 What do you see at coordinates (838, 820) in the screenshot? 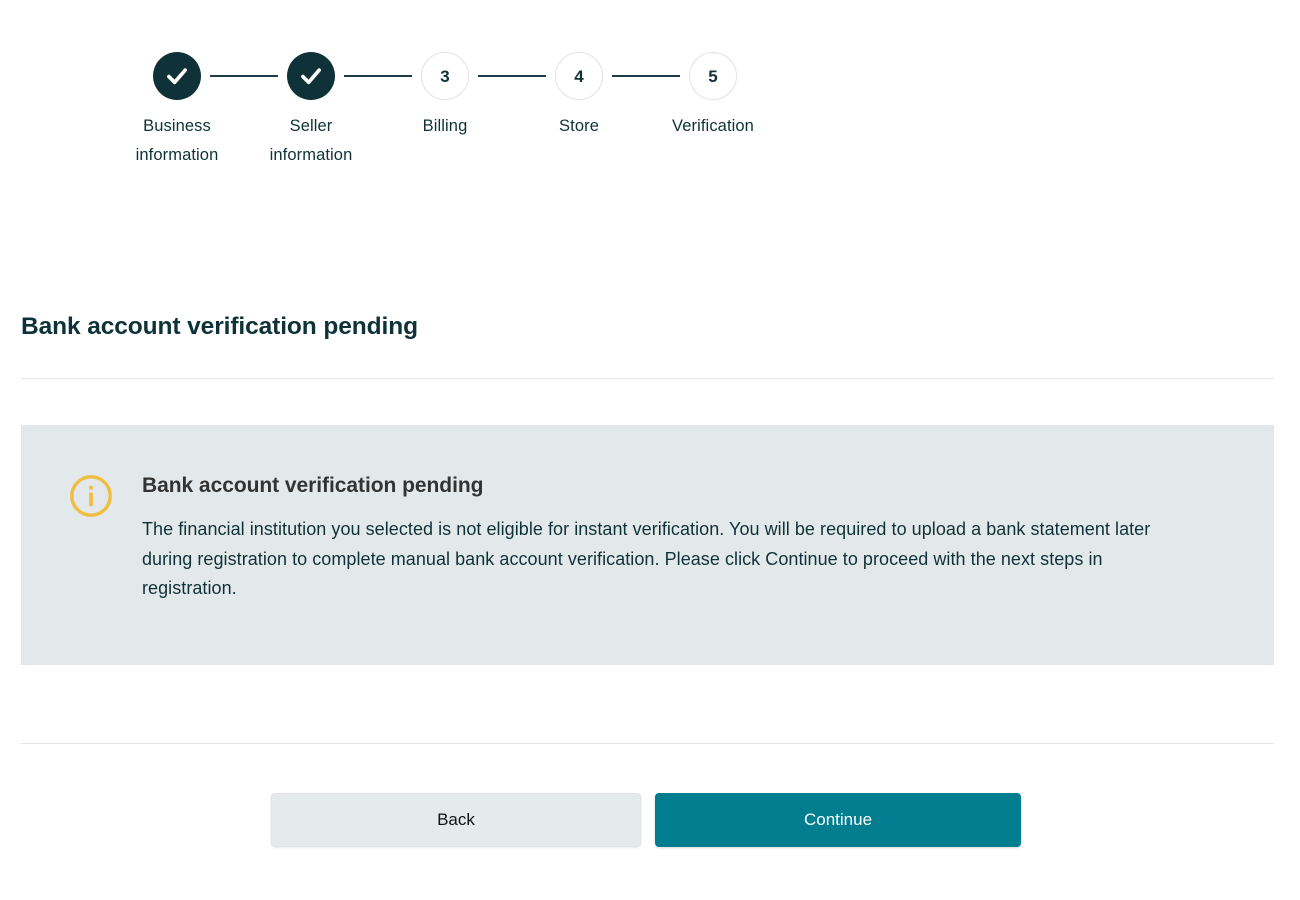
I see `continue-button: Continue` at bounding box center [838, 820].